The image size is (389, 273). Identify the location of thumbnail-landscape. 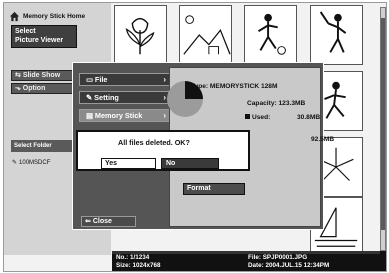
(205, 35).